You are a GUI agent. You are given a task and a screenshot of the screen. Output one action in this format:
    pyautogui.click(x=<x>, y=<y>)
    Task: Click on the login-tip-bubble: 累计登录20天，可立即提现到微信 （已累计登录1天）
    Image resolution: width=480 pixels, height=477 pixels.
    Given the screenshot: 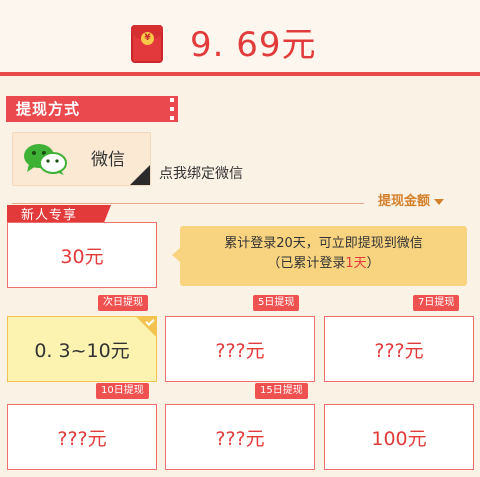 What is the action you would take?
    pyautogui.click(x=319, y=256)
    